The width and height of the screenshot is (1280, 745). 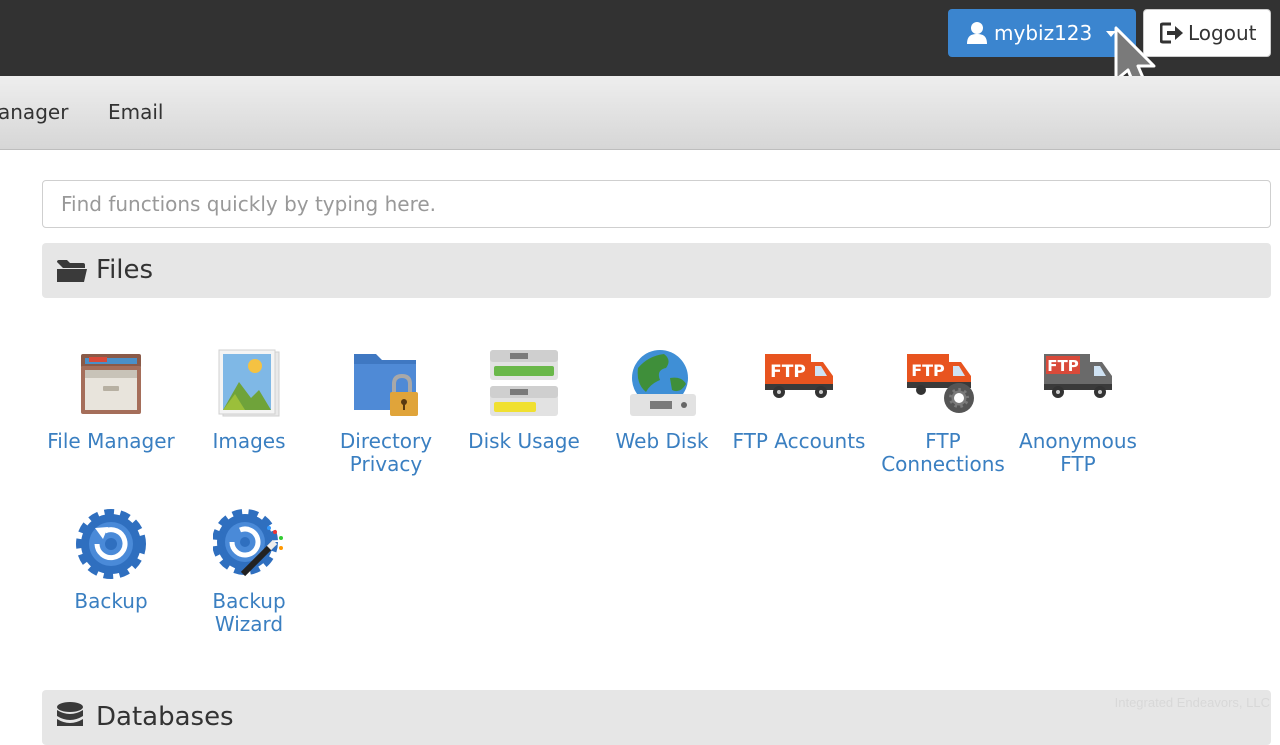 I want to click on app-file-manager: File Manager, so click(x=111, y=400).